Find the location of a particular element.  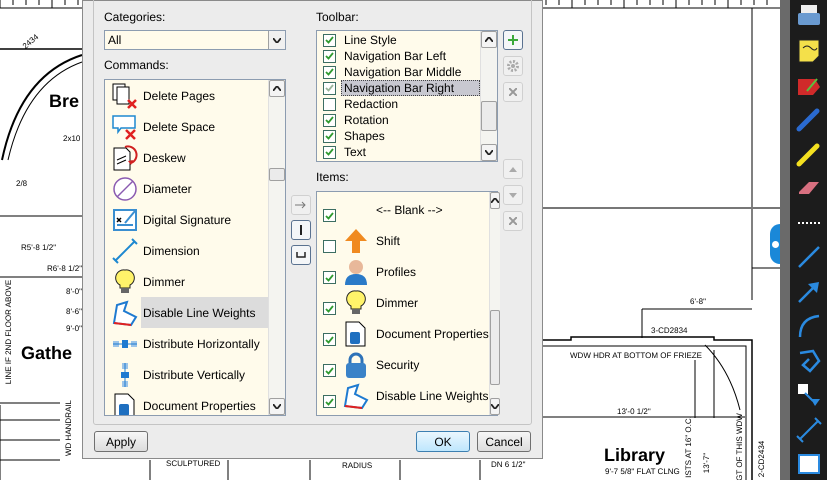

toolbar-item: Rotation is located at coordinates (410, 120).